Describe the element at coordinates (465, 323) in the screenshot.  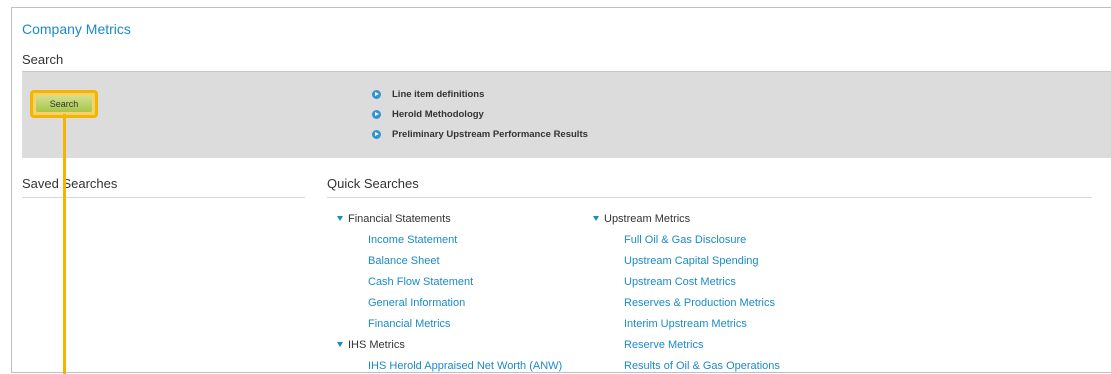
I see `link-financial-metrics: Financial Metrics` at that location.